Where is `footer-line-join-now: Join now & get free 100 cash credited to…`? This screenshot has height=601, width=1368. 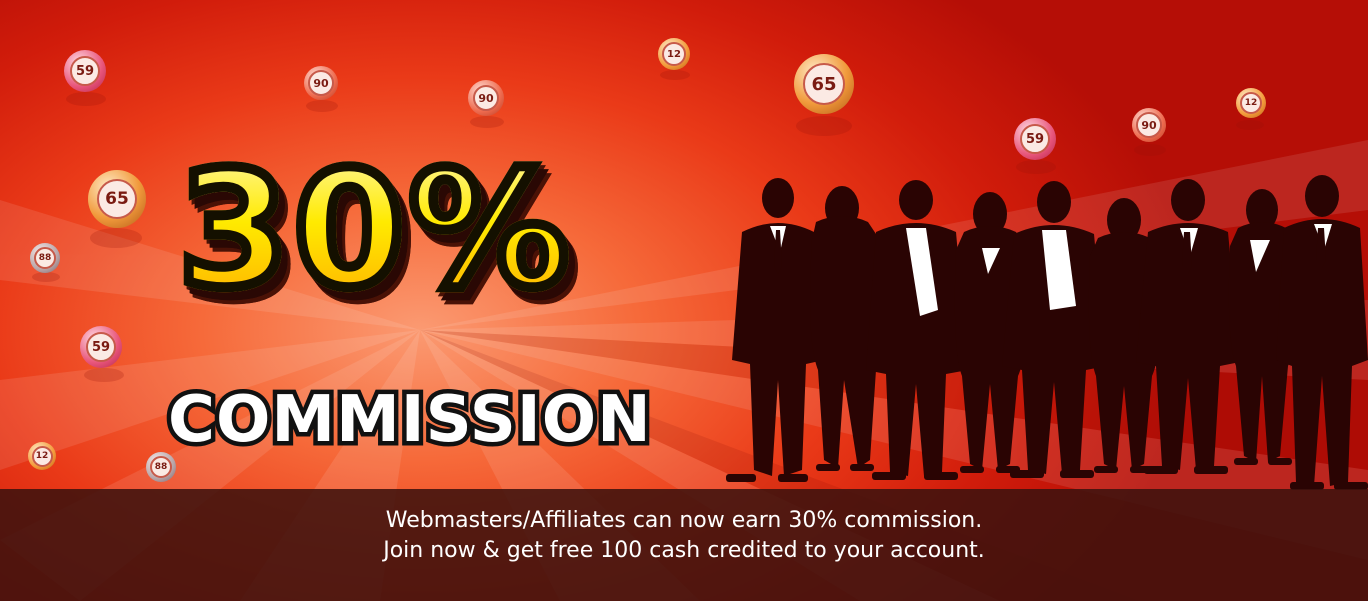 footer-line-join-now: Join now & get free 100 cash credited to… is located at coordinates (684, 550).